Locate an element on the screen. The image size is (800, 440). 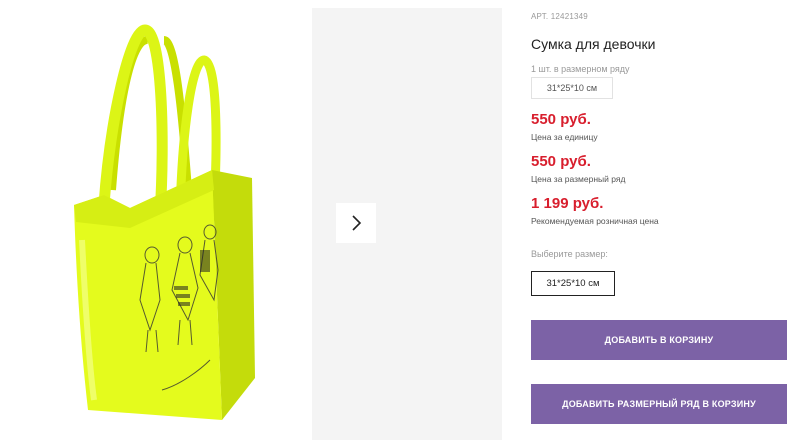
retail-price: 1 199 руб. is located at coordinates (567, 203).